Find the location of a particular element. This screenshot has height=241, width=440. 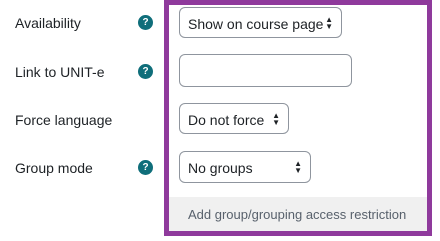

group-mode-label: Group mode is located at coordinates (54, 168).